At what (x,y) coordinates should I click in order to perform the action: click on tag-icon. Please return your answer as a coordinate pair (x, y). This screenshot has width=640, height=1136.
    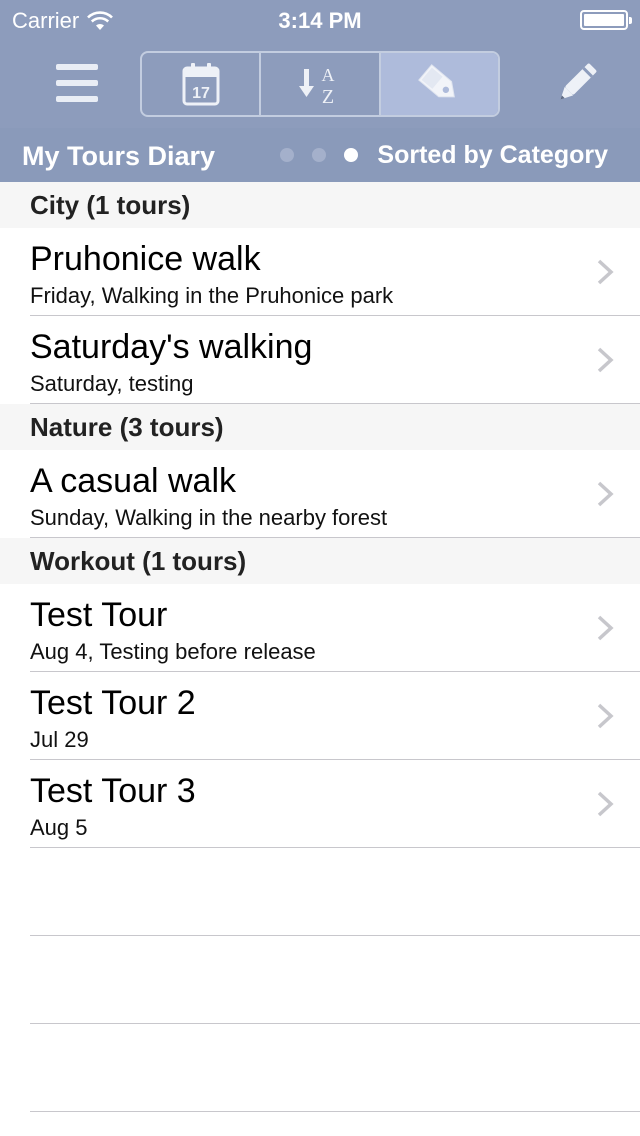
    Looking at the image, I should click on (437, 81).